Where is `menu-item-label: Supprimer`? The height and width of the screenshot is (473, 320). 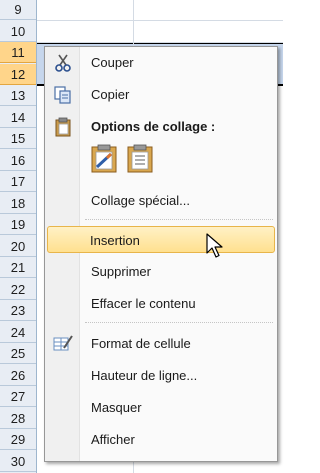 menu-item-label: Supprimer is located at coordinates (121, 271).